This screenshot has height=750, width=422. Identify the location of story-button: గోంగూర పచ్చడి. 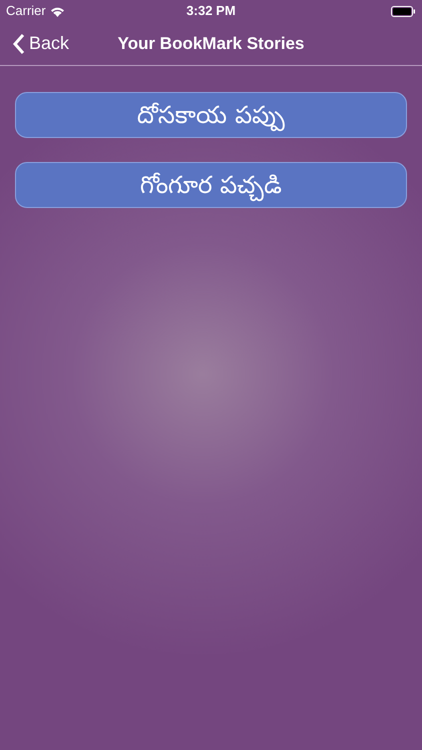
(211, 185).